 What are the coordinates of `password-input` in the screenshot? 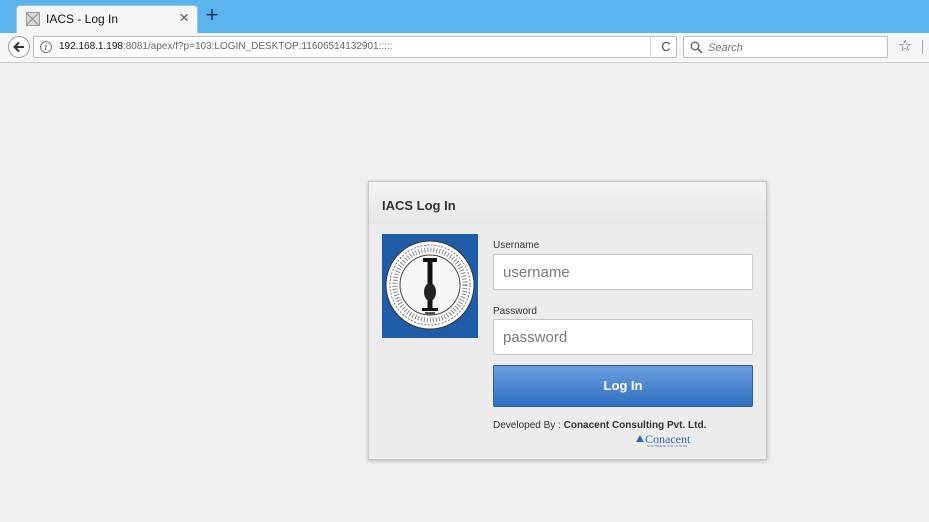 It's located at (623, 337).